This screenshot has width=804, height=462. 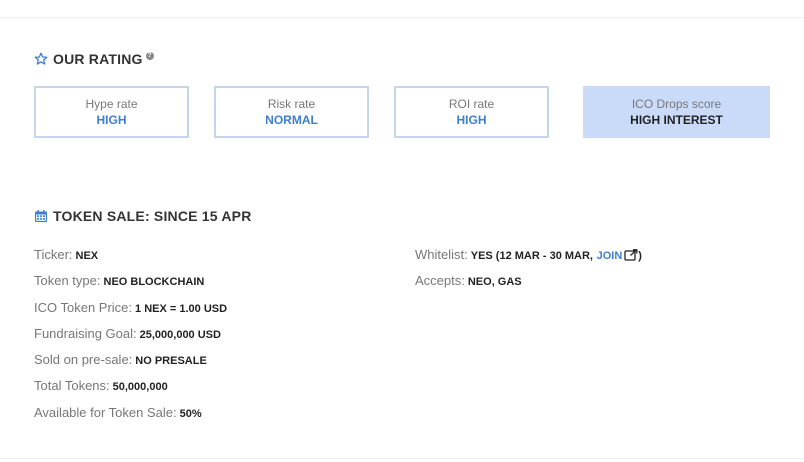 I want to click on calendar-icon, so click(x=41, y=216).